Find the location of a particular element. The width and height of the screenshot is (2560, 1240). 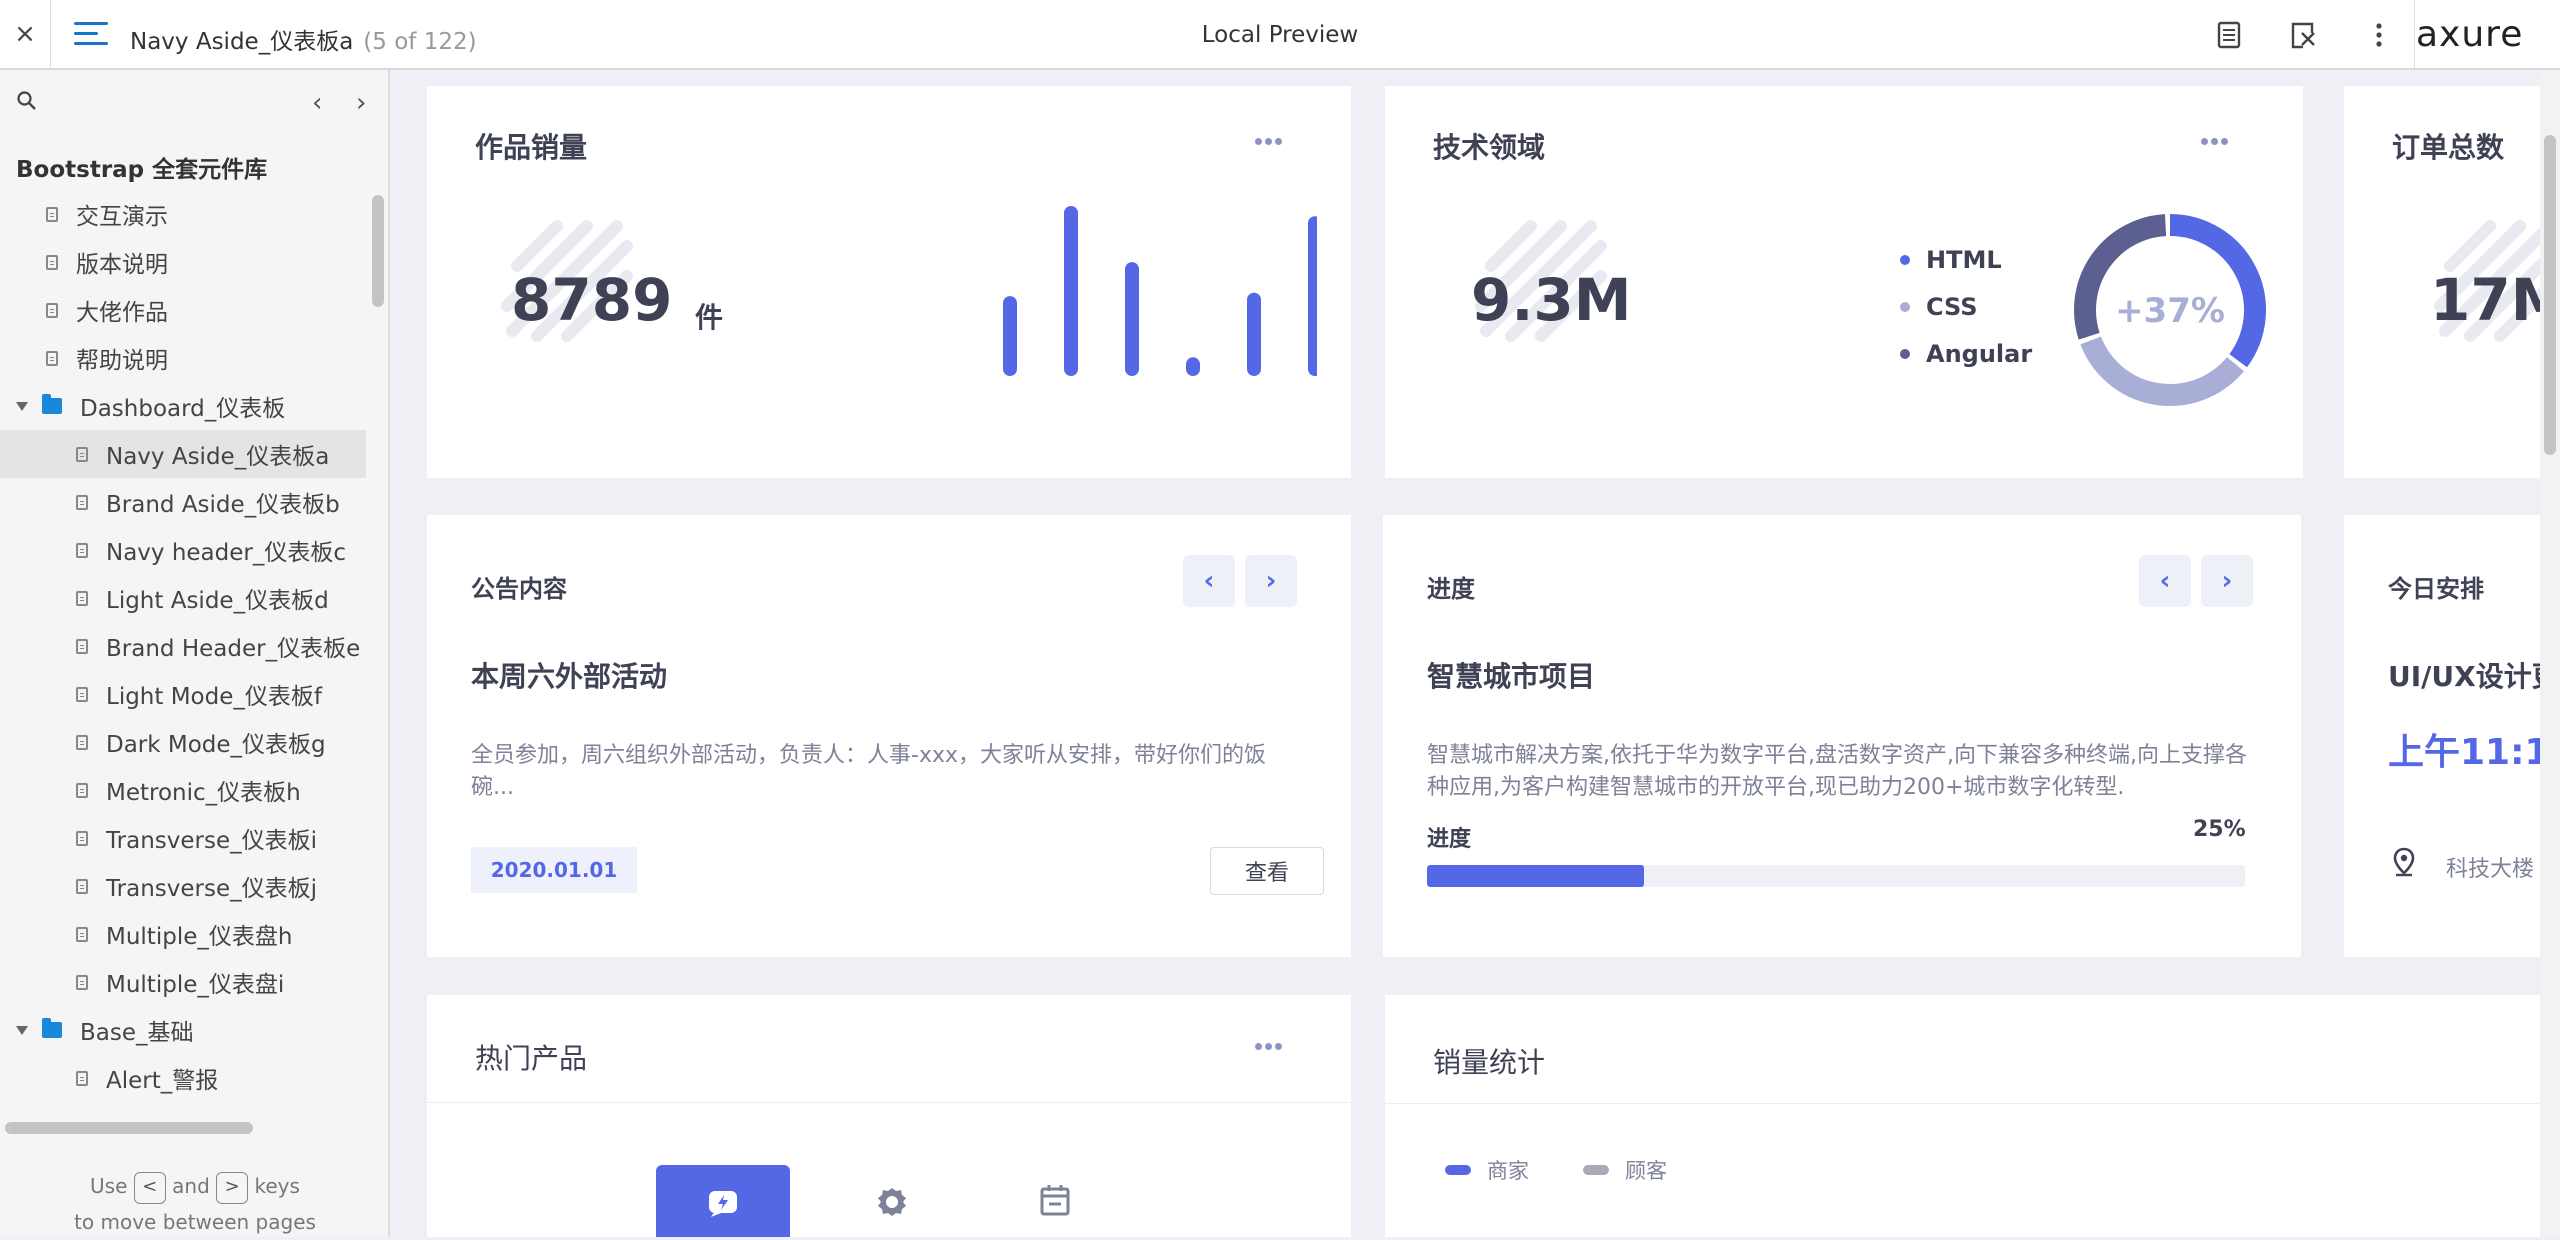

tab-settings is located at coordinates (892, 1211).